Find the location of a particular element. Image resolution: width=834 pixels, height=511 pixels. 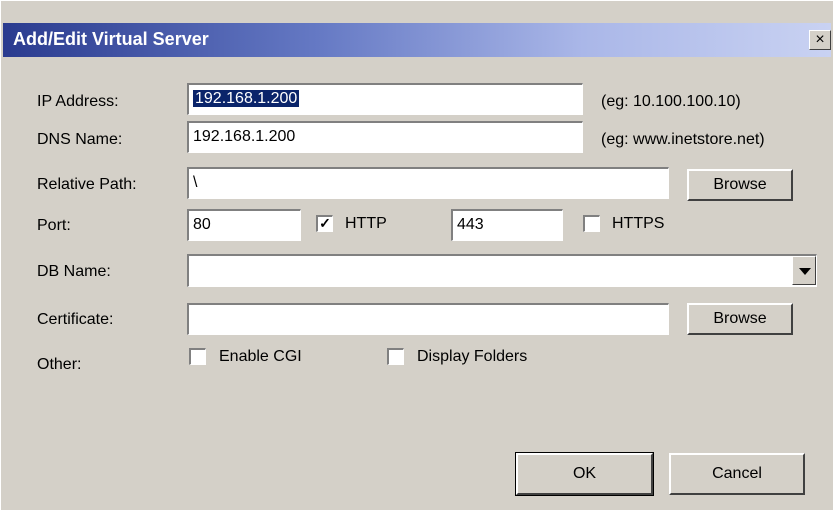

browse-path-button: Browse is located at coordinates (740, 185).